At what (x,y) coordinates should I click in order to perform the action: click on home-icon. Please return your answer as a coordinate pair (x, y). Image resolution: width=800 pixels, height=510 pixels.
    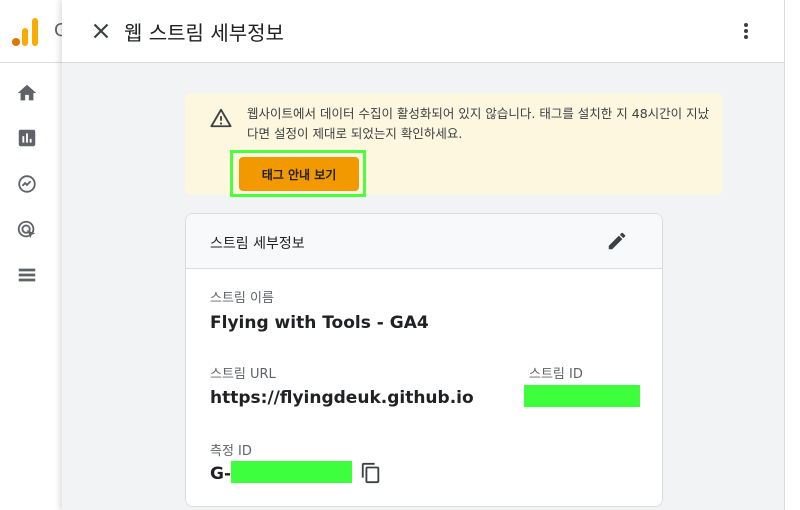
    Looking at the image, I should click on (27, 93).